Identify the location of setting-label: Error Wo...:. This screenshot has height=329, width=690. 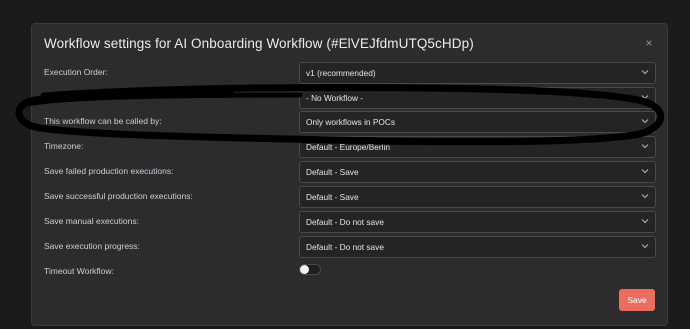
(66, 97).